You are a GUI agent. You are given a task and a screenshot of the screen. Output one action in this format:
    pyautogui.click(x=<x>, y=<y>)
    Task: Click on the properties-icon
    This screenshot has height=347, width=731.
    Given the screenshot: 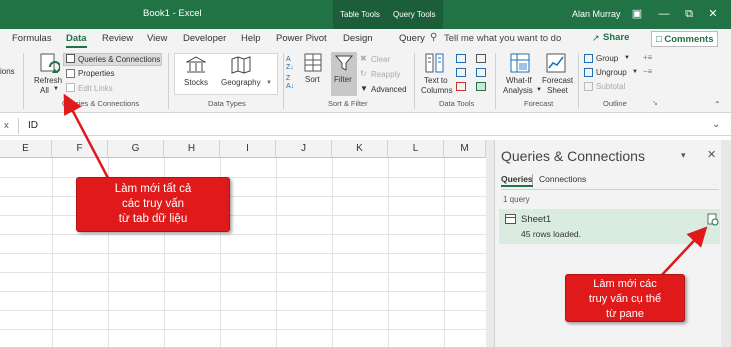 What is the action you would take?
    pyautogui.click(x=70, y=73)
    